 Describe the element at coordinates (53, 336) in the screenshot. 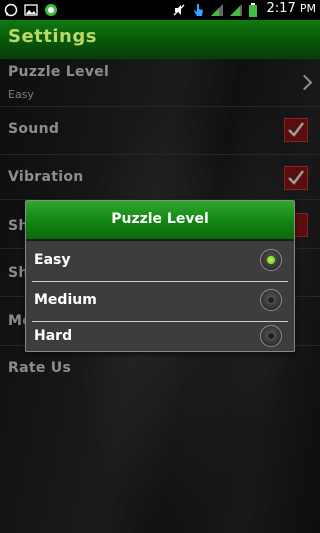

I see `option-label: Hard` at that location.